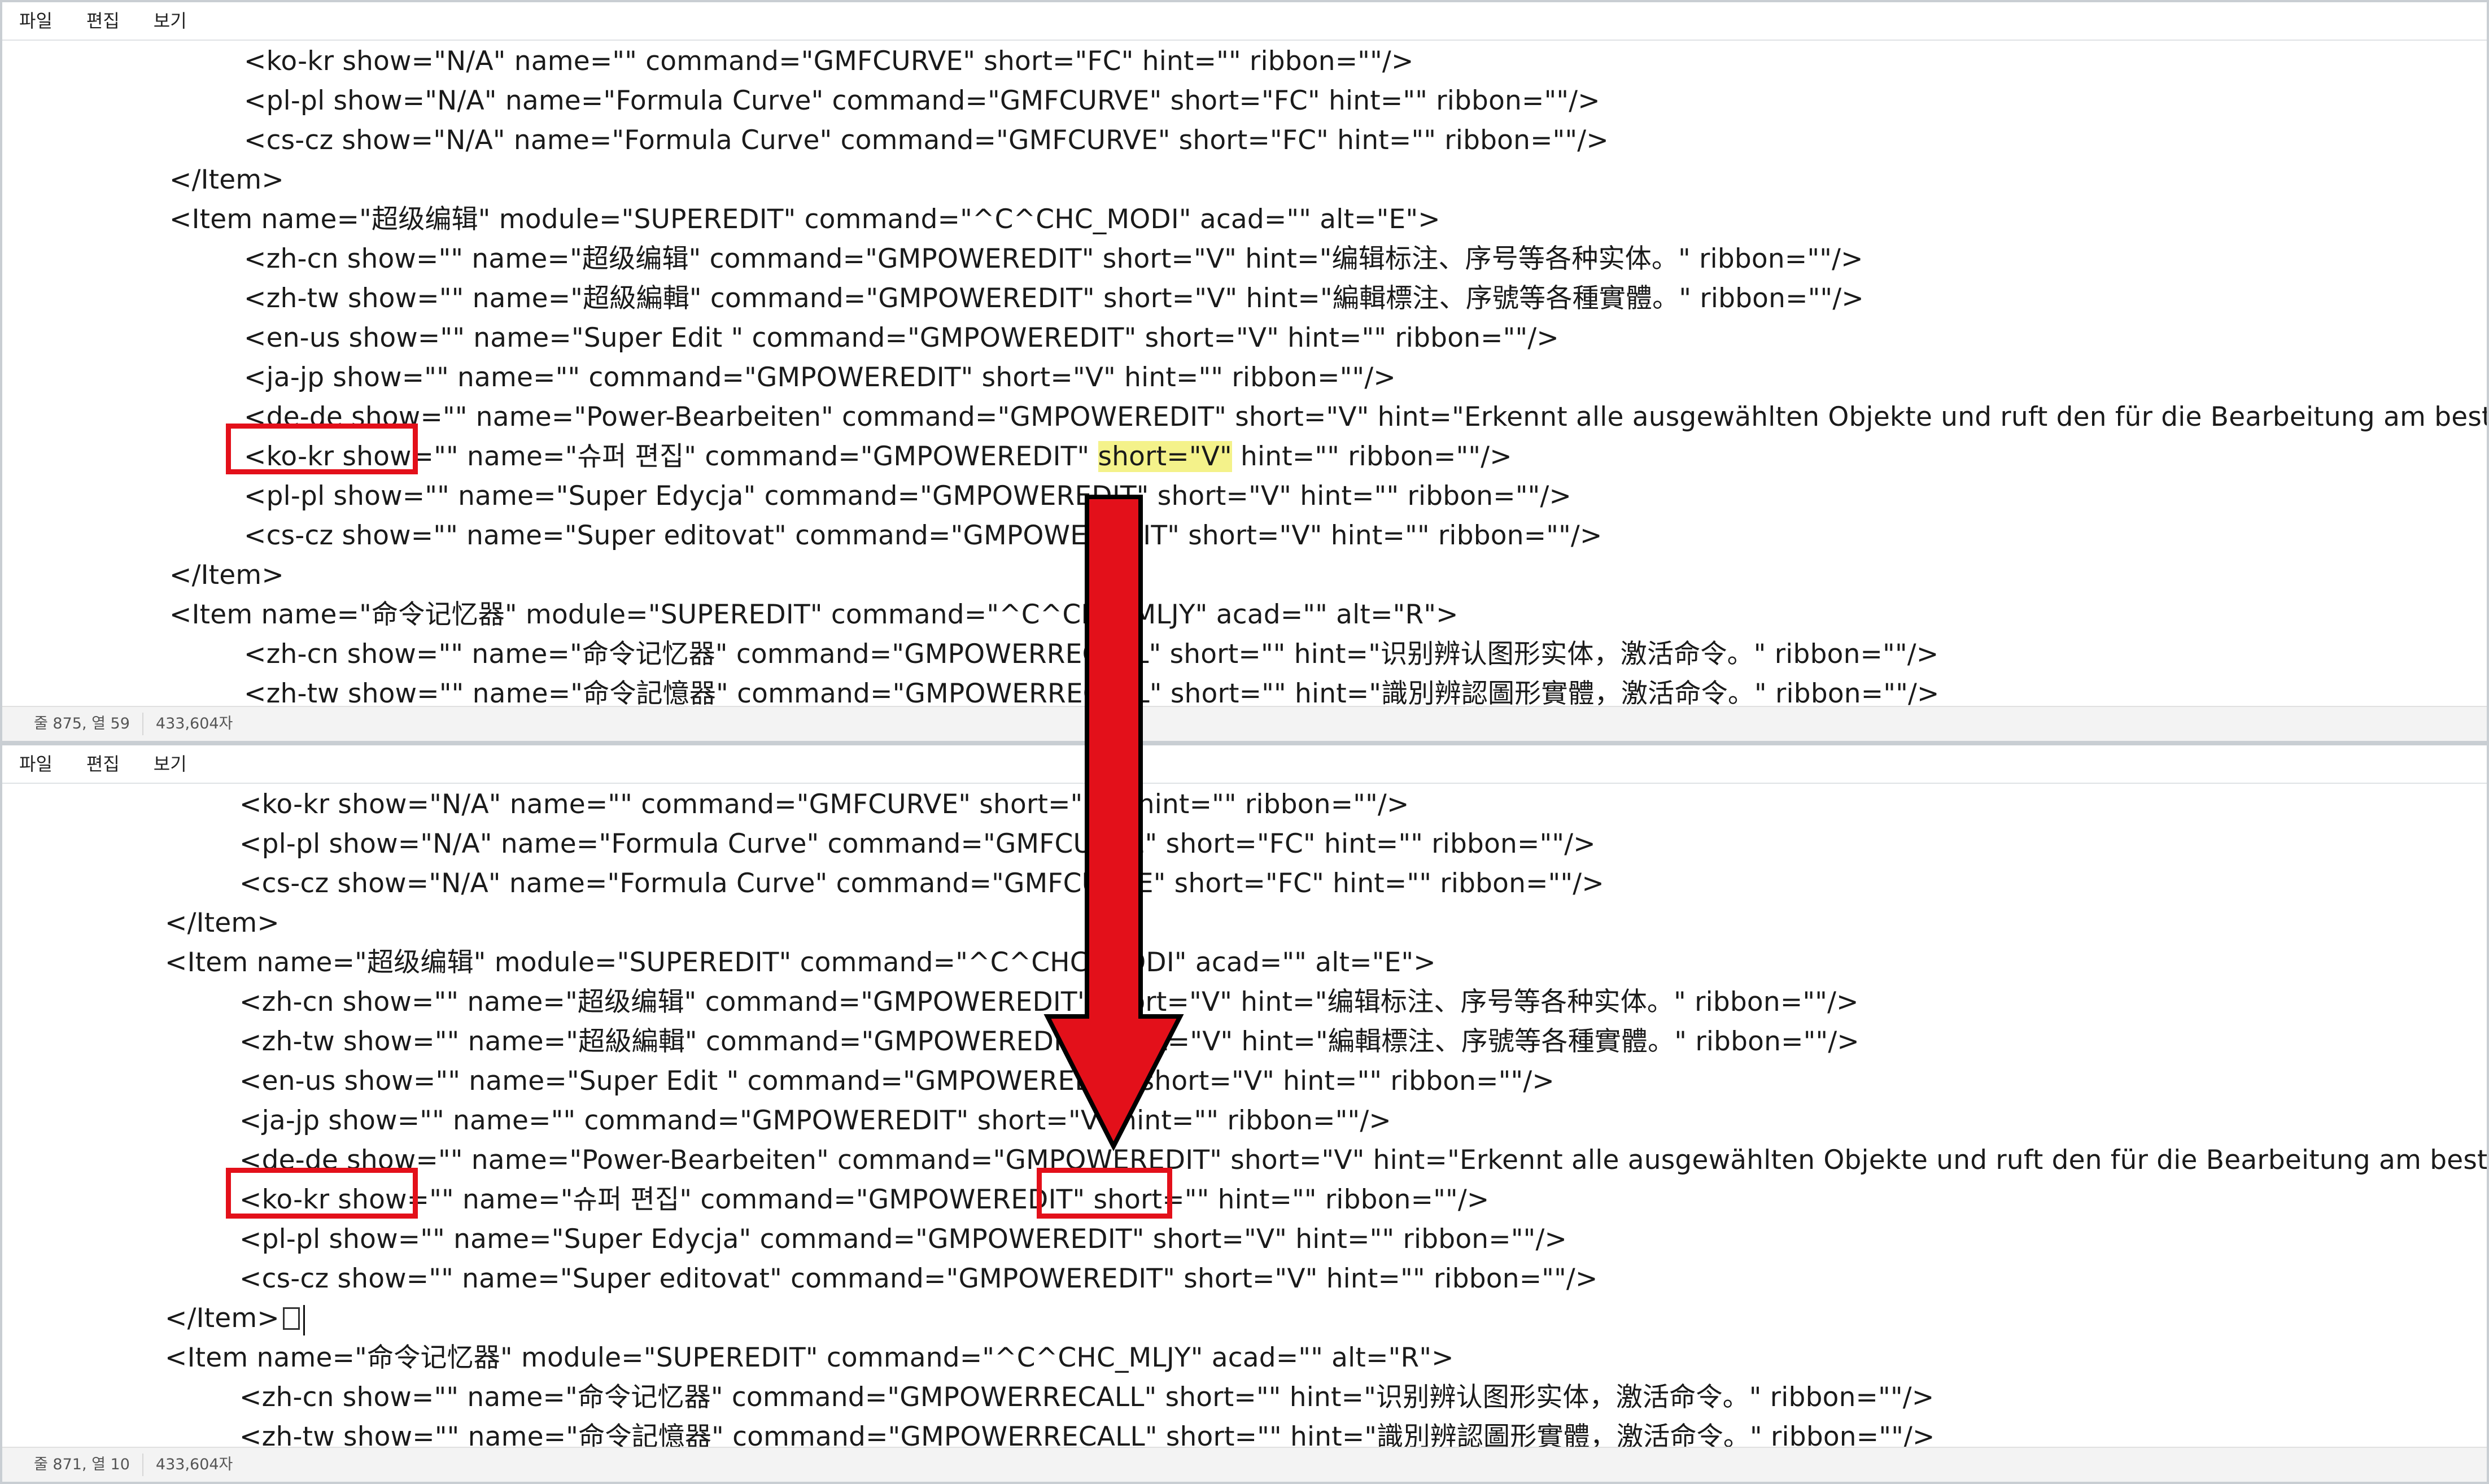 The image size is (2489, 1484). I want to click on status-bar: 줄 875, 열 59 433,604자, so click(1244, 723).